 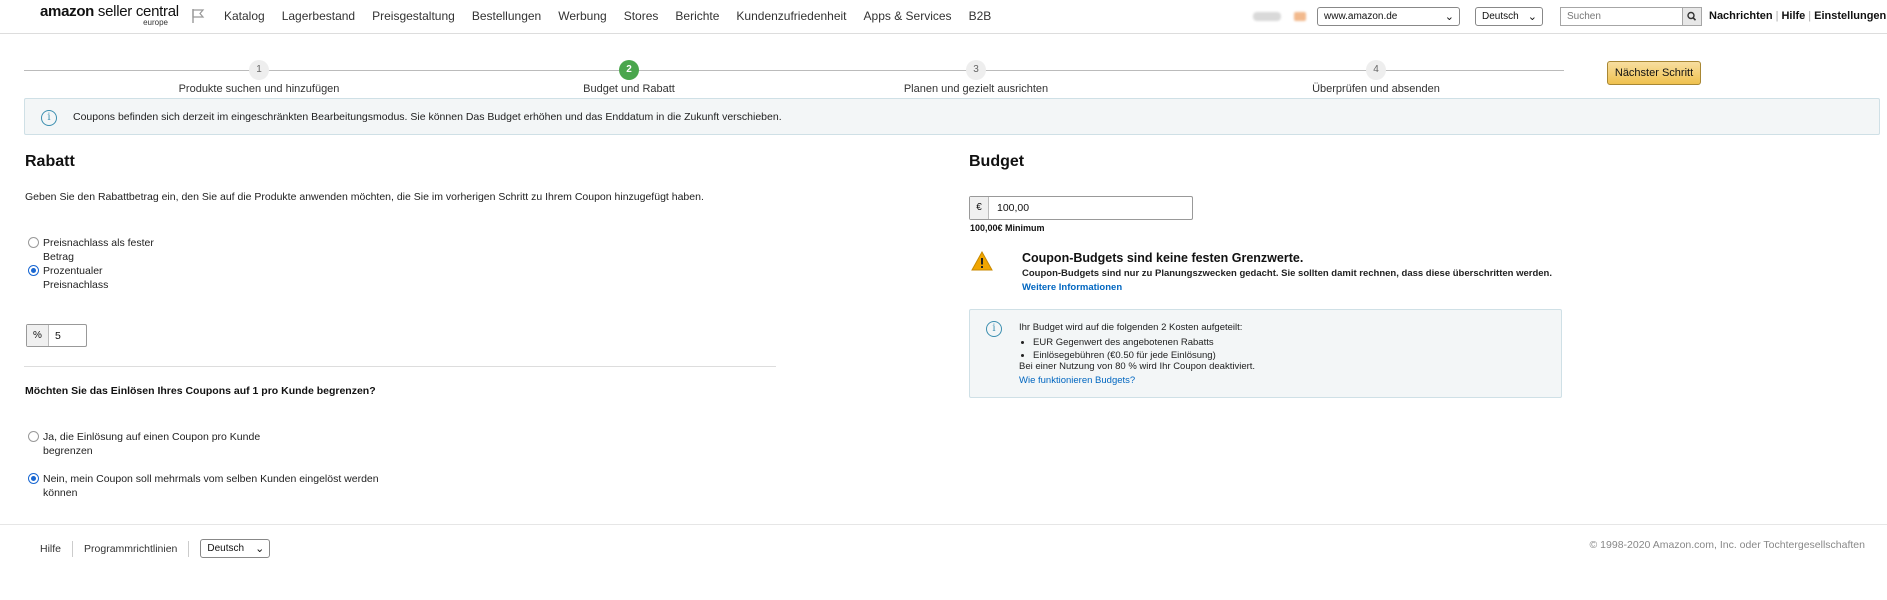 I want to click on budget-minimum: 100,00€ Minimum, so click(x=1007, y=228).